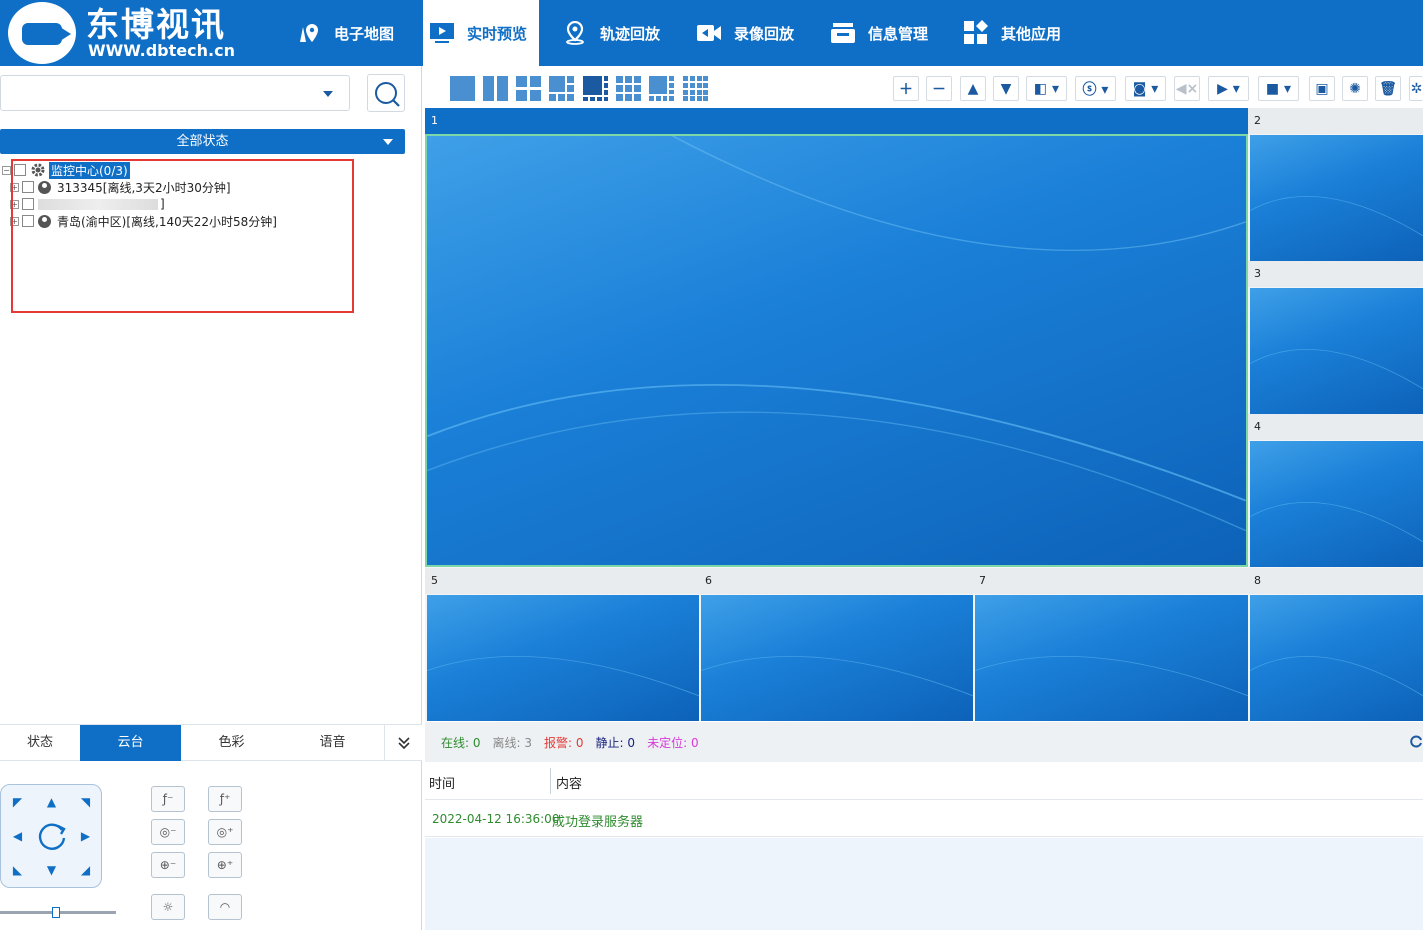  I want to click on ptz-down-button: ▼, so click(51, 869).